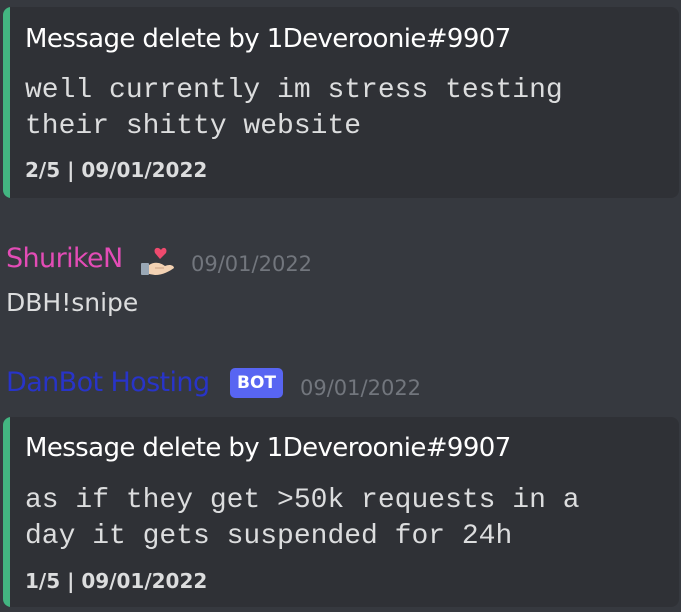 This screenshot has height=612, width=681. Describe the element at coordinates (116, 581) in the screenshot. I see `embed-footer: 1/5 | 09/01/2022` at that location.